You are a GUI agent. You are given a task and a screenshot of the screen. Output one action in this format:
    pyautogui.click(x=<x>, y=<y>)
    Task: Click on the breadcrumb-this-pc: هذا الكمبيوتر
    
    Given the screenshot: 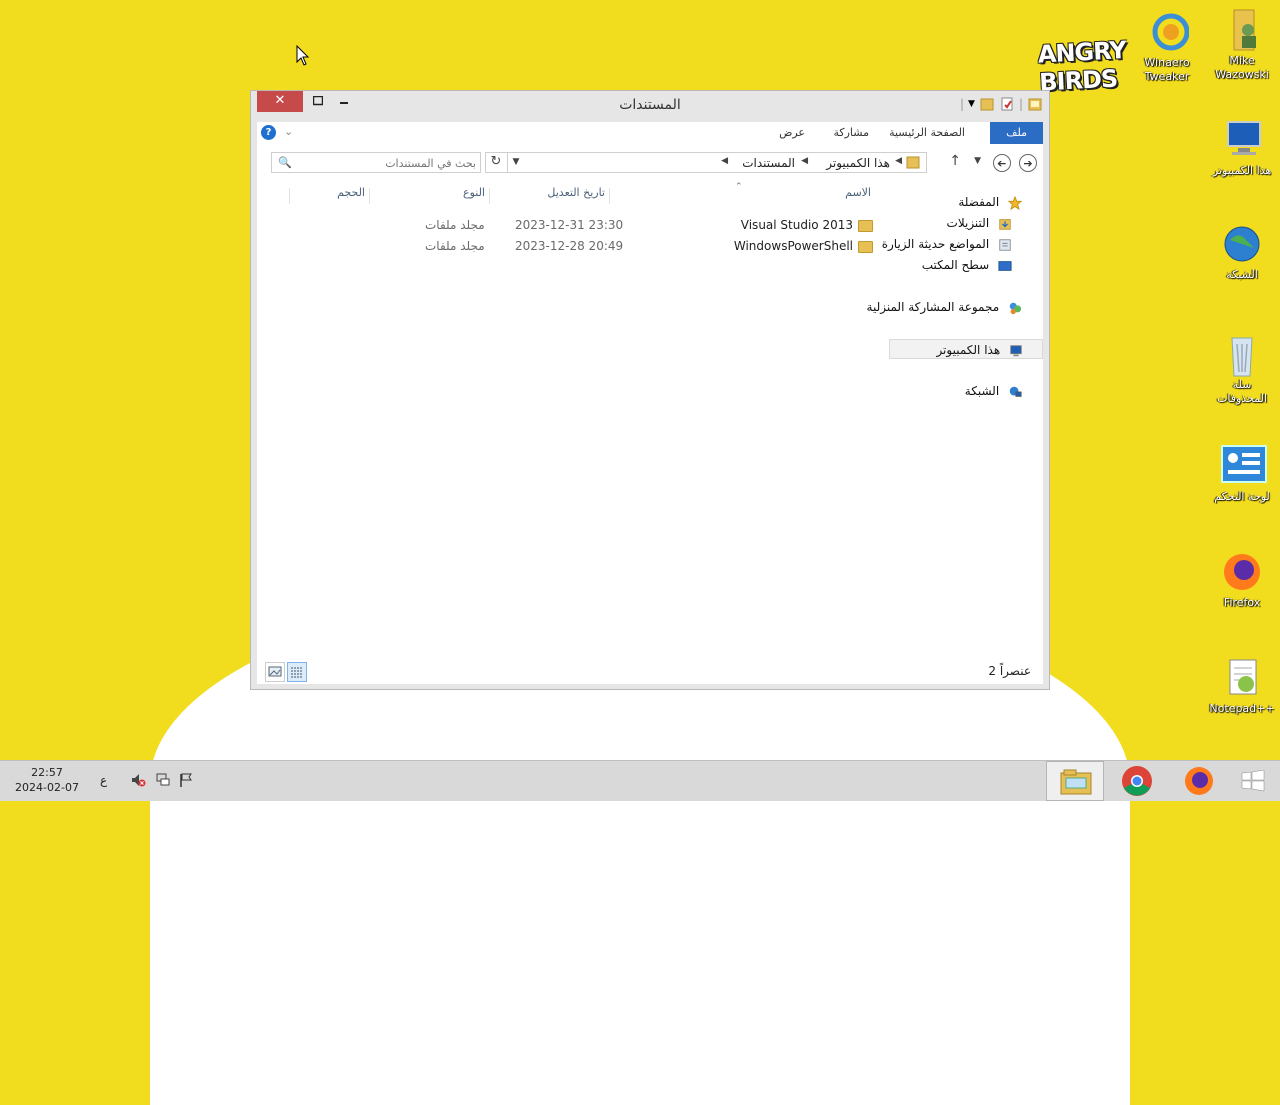 What is the action you would take?
    pyautogui.click(x=858, y=163)
    